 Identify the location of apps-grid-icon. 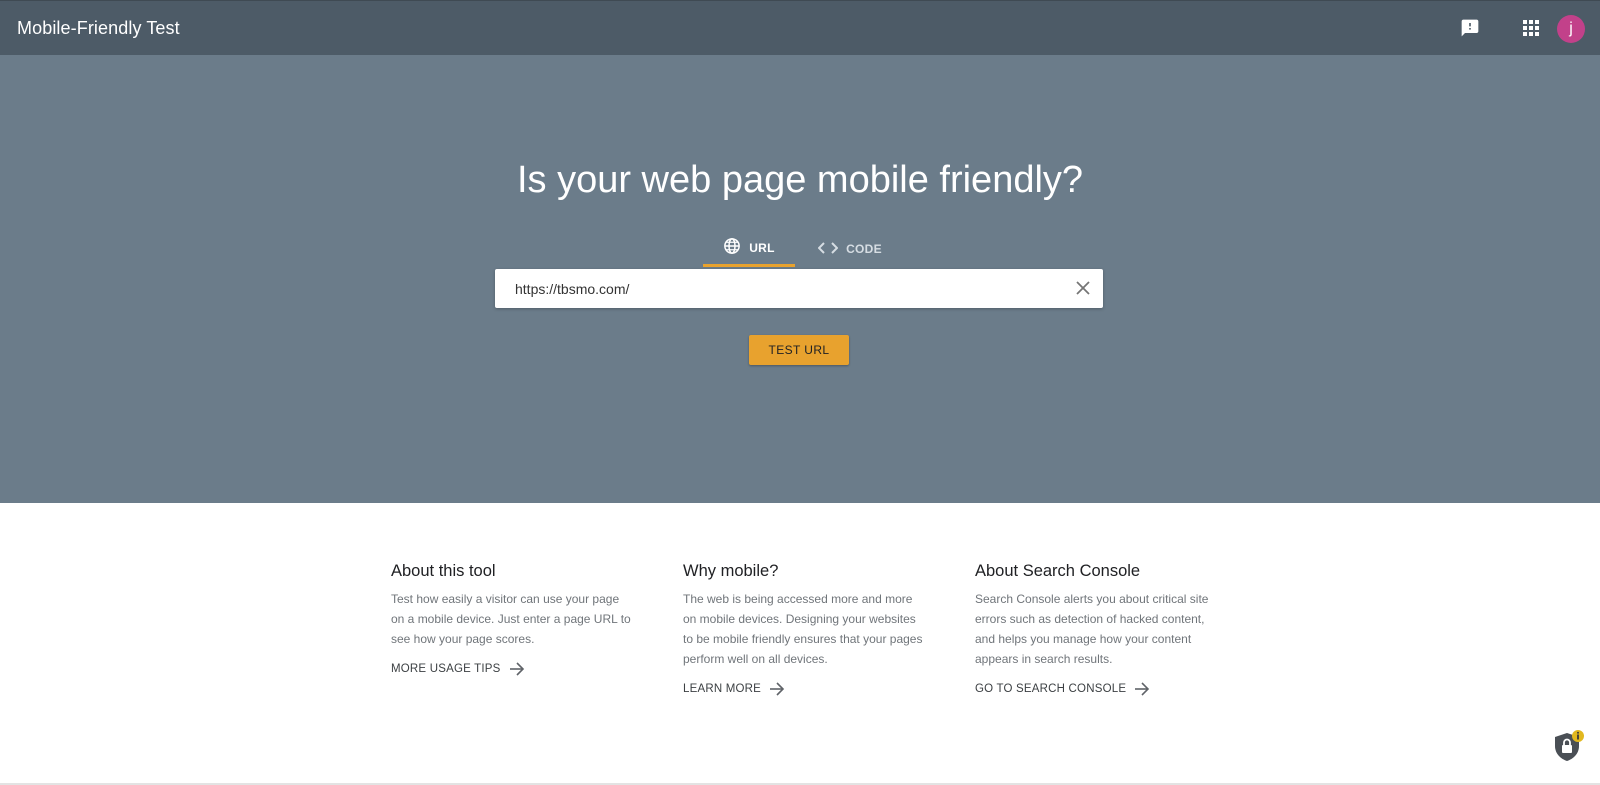
(1531, 28).